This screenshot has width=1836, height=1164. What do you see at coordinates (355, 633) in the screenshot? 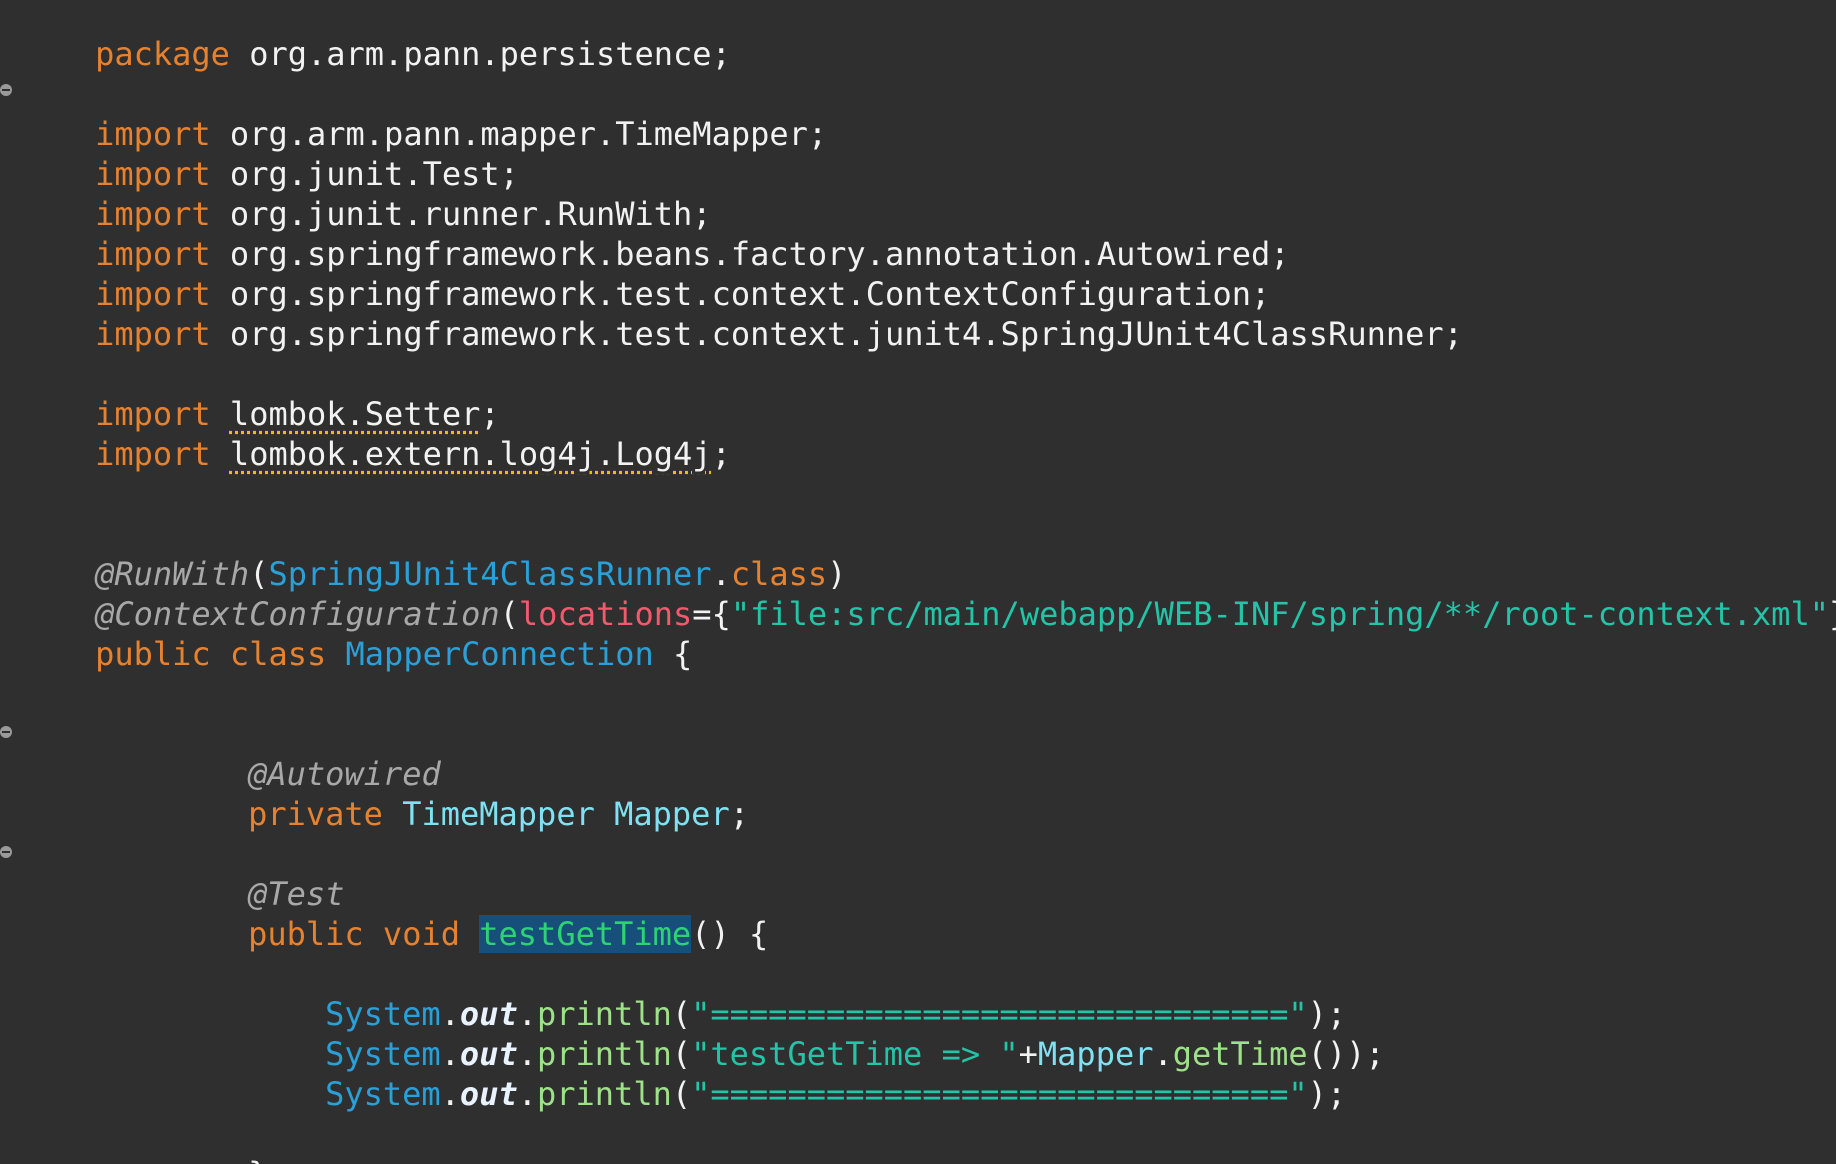
I see `code-line-class-declaration: public class MapperConnection {` at bounding box center [355, 633].